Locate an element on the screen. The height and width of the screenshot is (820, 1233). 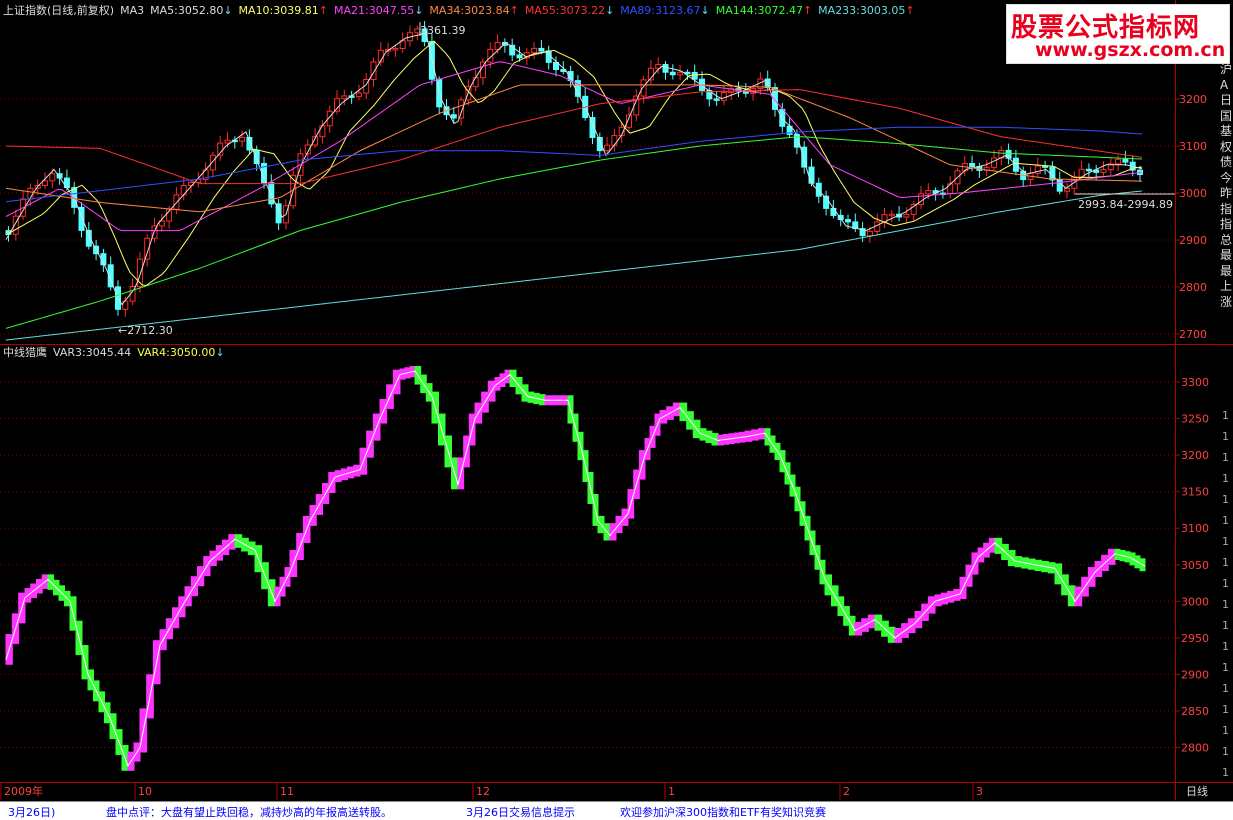
lower-axis-label: 3000 is located at coordinates (1195, 601).